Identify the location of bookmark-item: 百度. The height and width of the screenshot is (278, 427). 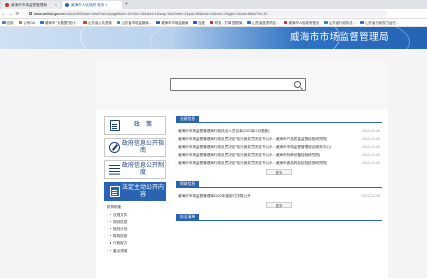
(199, 22).